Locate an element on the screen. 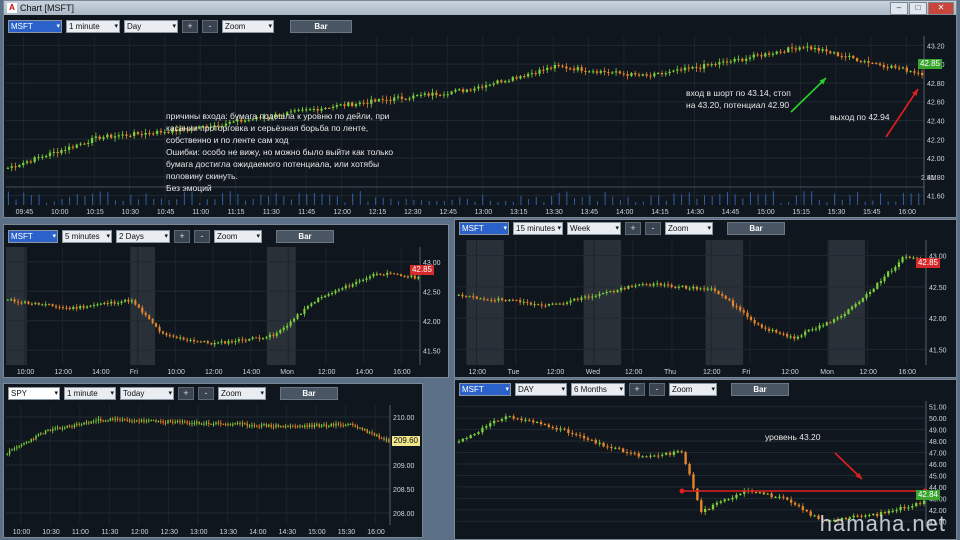  range-select: 2 Days ▾ is located at coordinates (143, 236).